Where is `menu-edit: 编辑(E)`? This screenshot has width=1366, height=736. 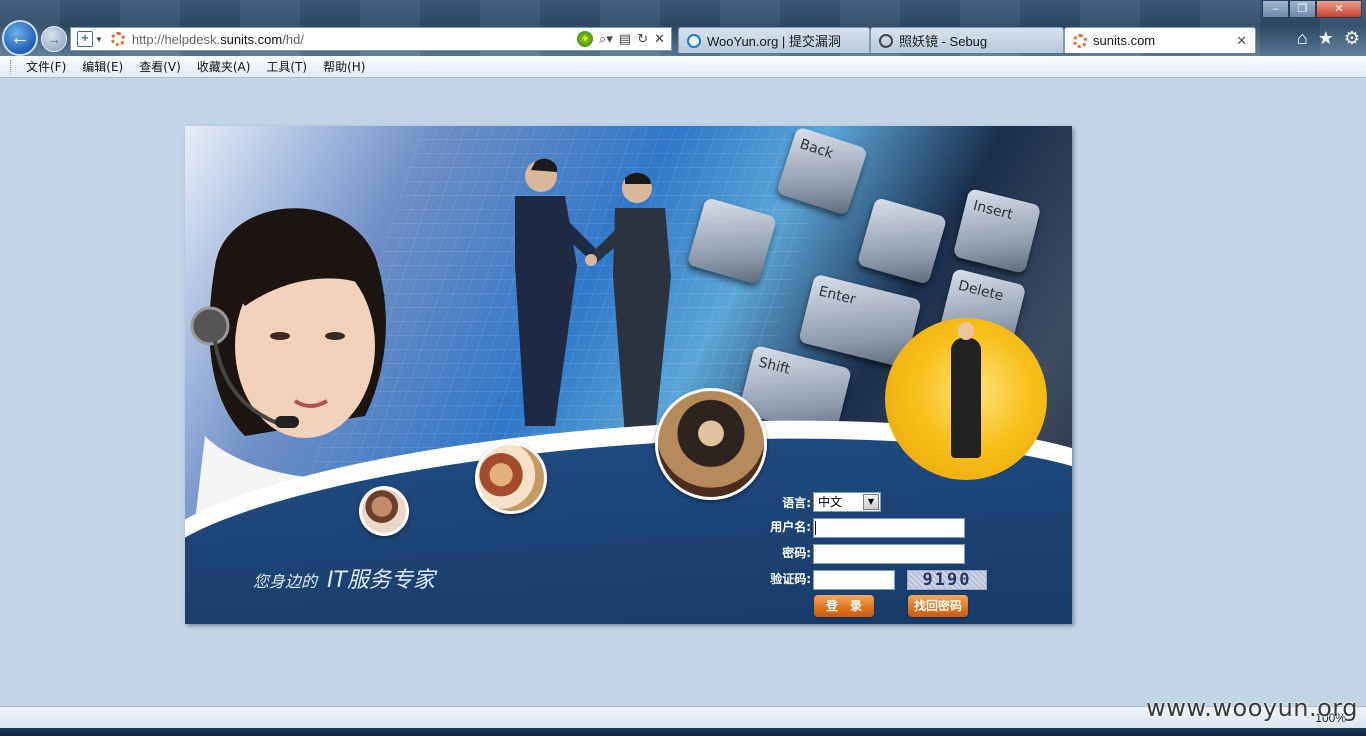 menu-edit: 编辑(E) is located at coordinates (102, 66).